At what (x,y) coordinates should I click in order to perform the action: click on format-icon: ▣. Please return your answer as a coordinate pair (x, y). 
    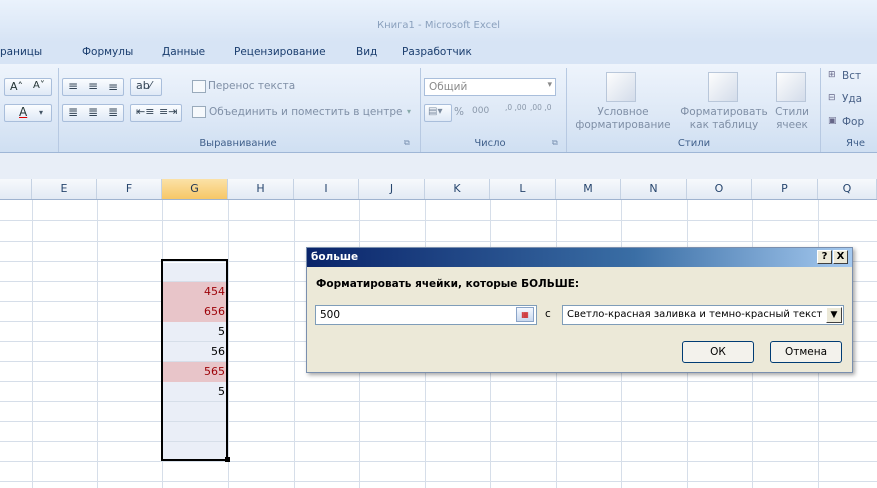
    Looking at the image, I should click on (832, 121).